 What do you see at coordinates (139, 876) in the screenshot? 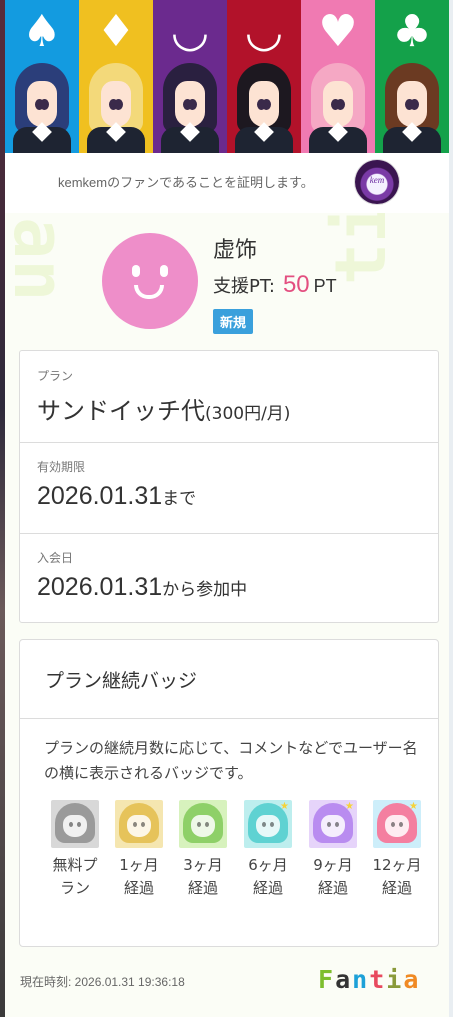
I see `badge-label: 1ヶ月経過` at bounding box center [139, 876].